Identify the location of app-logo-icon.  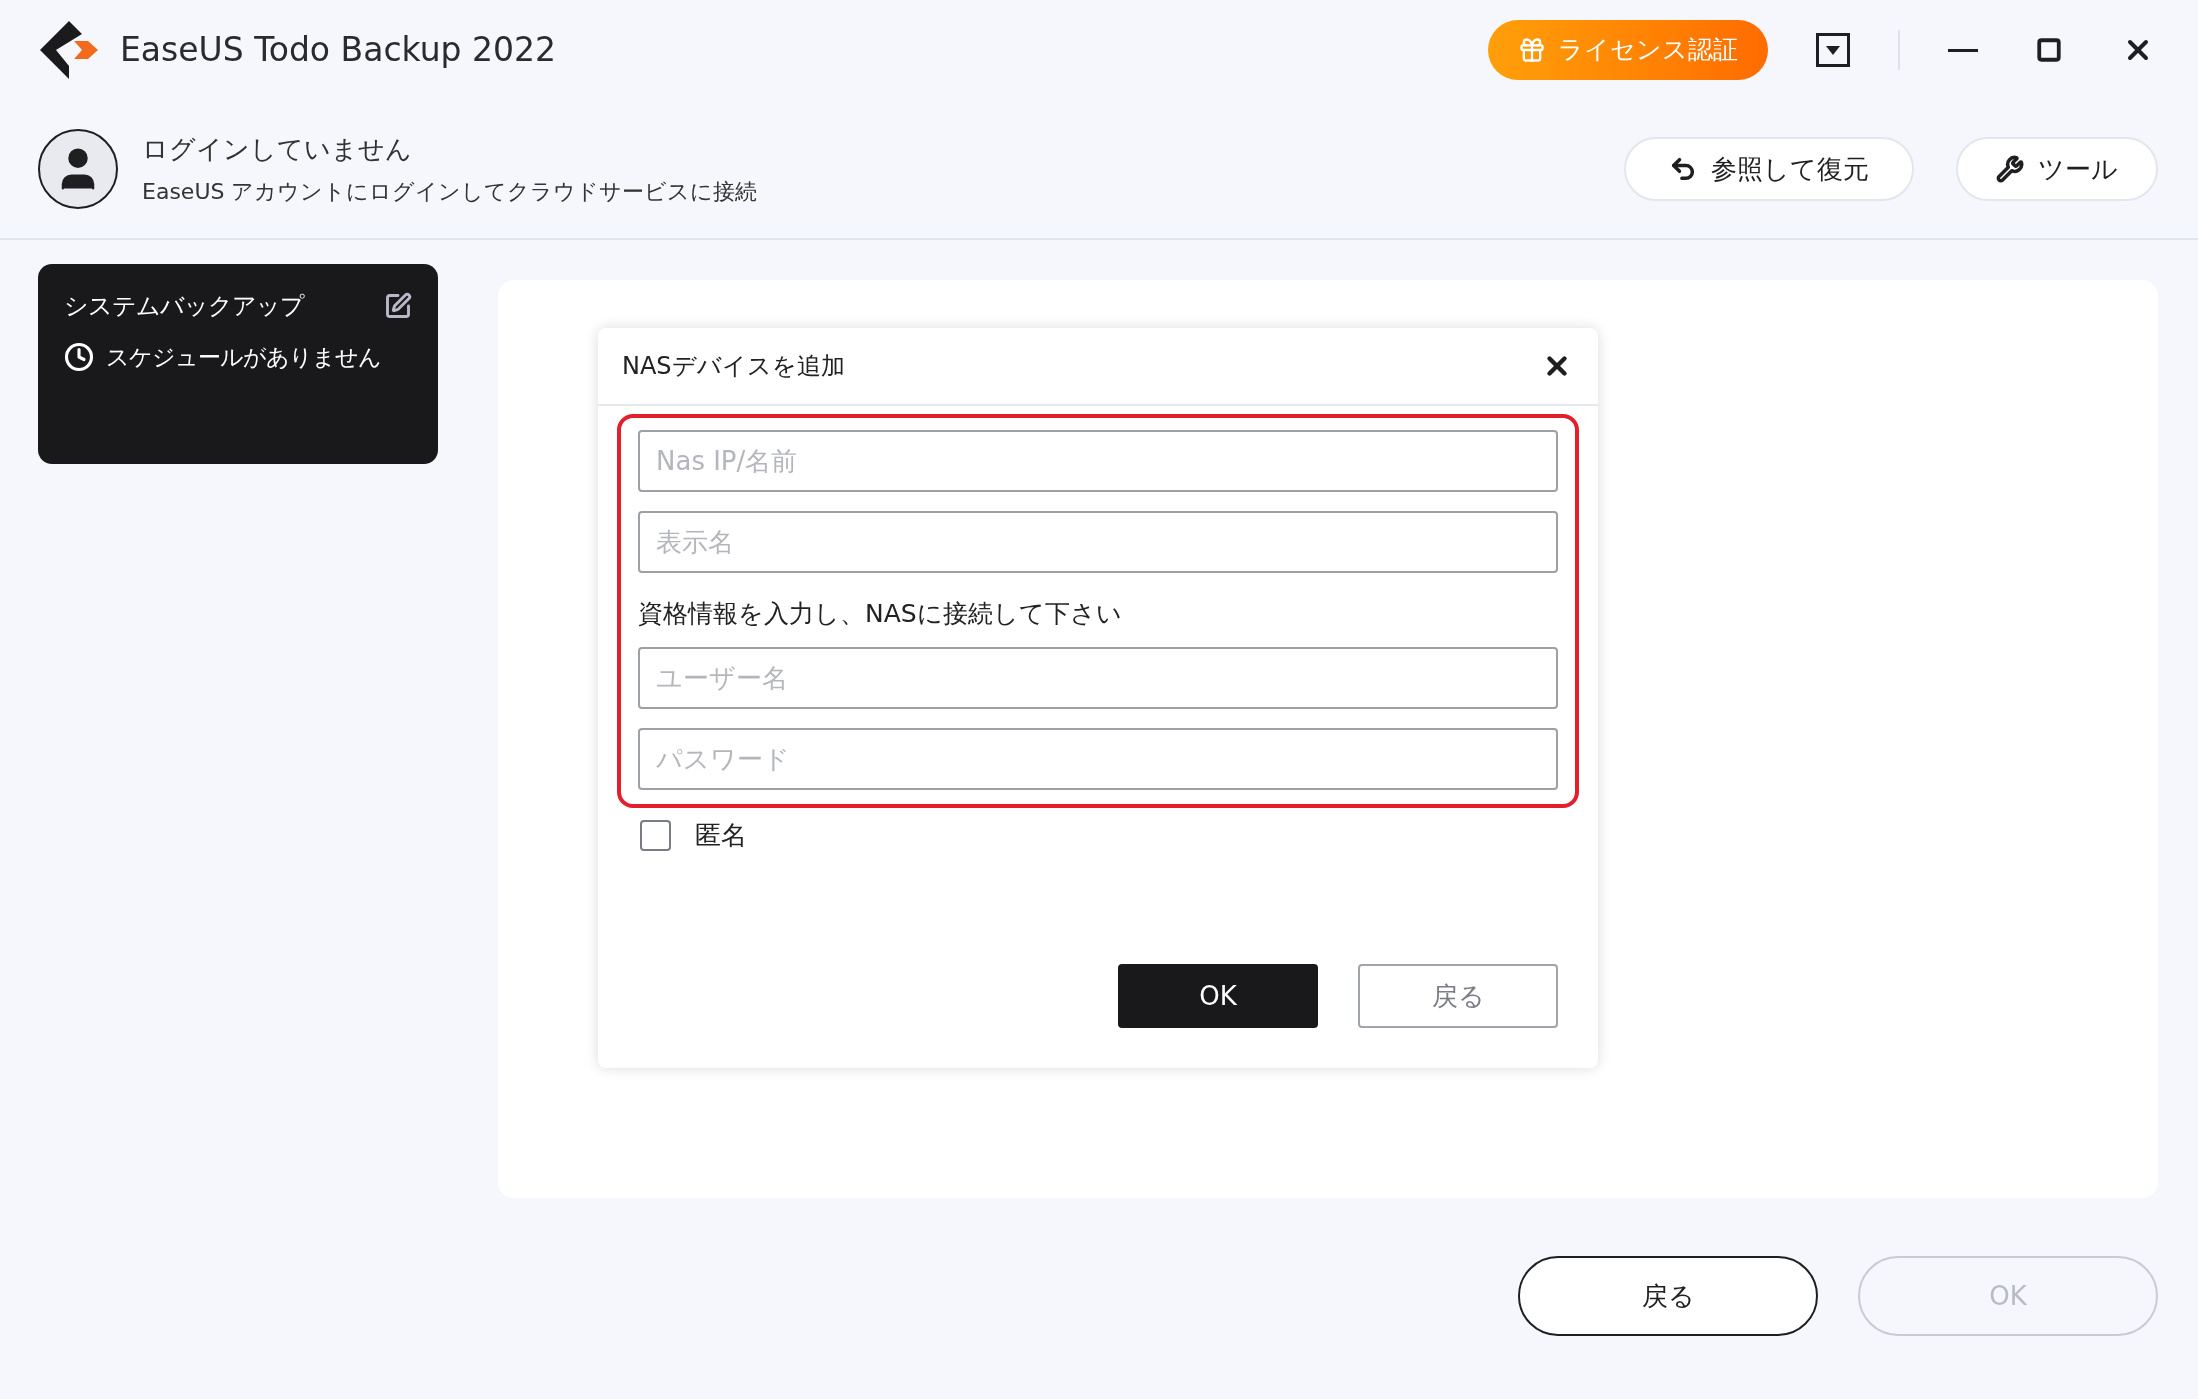
(69, 50).